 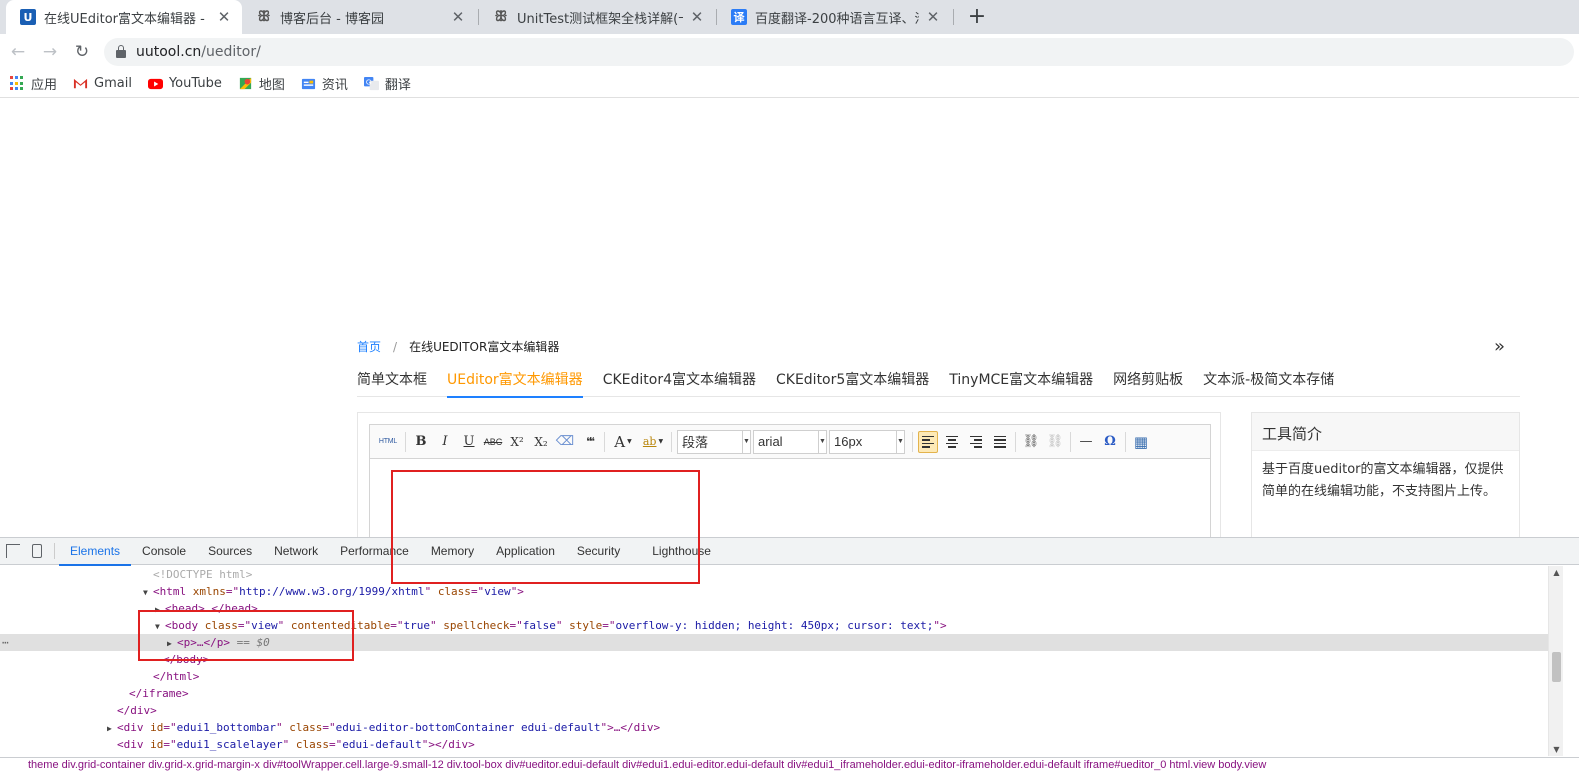 I want to click on tab-tinymce: TinyMCE富文本编辑器, so click(x=1021, y=383).